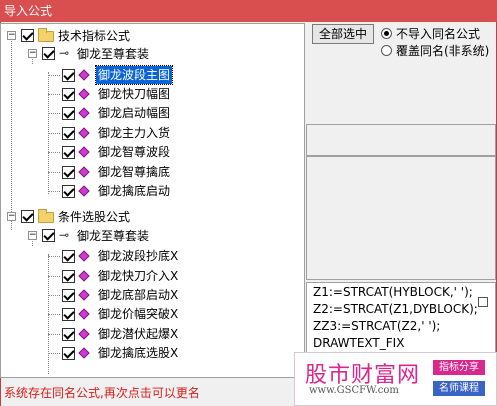 This screenshot has height=406, width=497. What do you see at coordinates (401, 218) in the screenshot?
I see `description-panel` at bounding box center [401, 218].